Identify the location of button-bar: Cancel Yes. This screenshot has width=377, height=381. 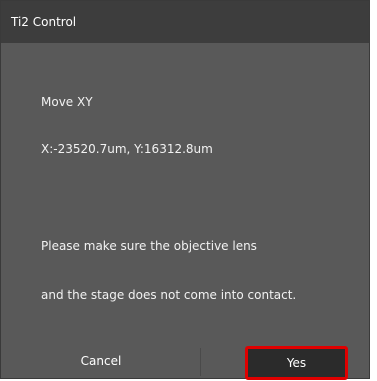
(185, 361).